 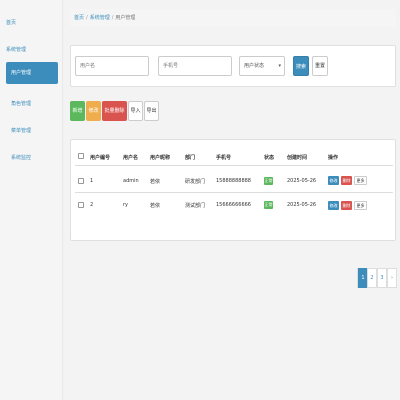 I want to click on search-panel: 用户状态 ▾ 搜索 重置, so click(x=233, y=66).